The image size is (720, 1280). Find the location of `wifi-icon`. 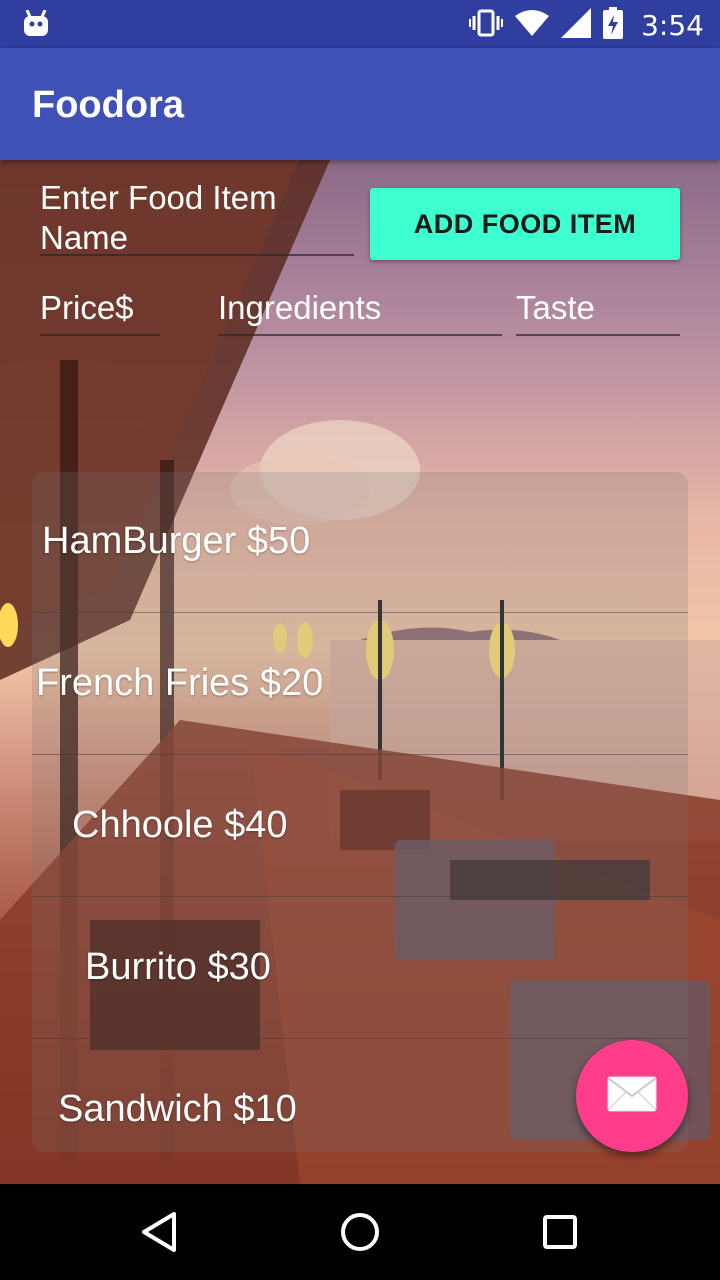

wifi-icon is located at coordinates (532, 25).